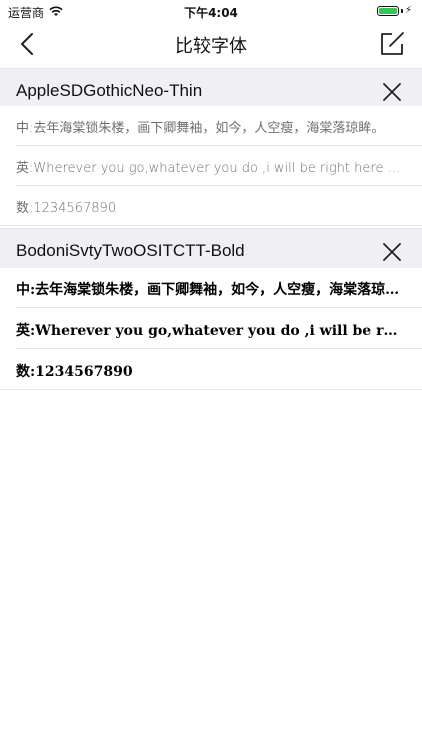 This screenshot has height=750, width=422. I want to click on edit-button, so click(392, 44).